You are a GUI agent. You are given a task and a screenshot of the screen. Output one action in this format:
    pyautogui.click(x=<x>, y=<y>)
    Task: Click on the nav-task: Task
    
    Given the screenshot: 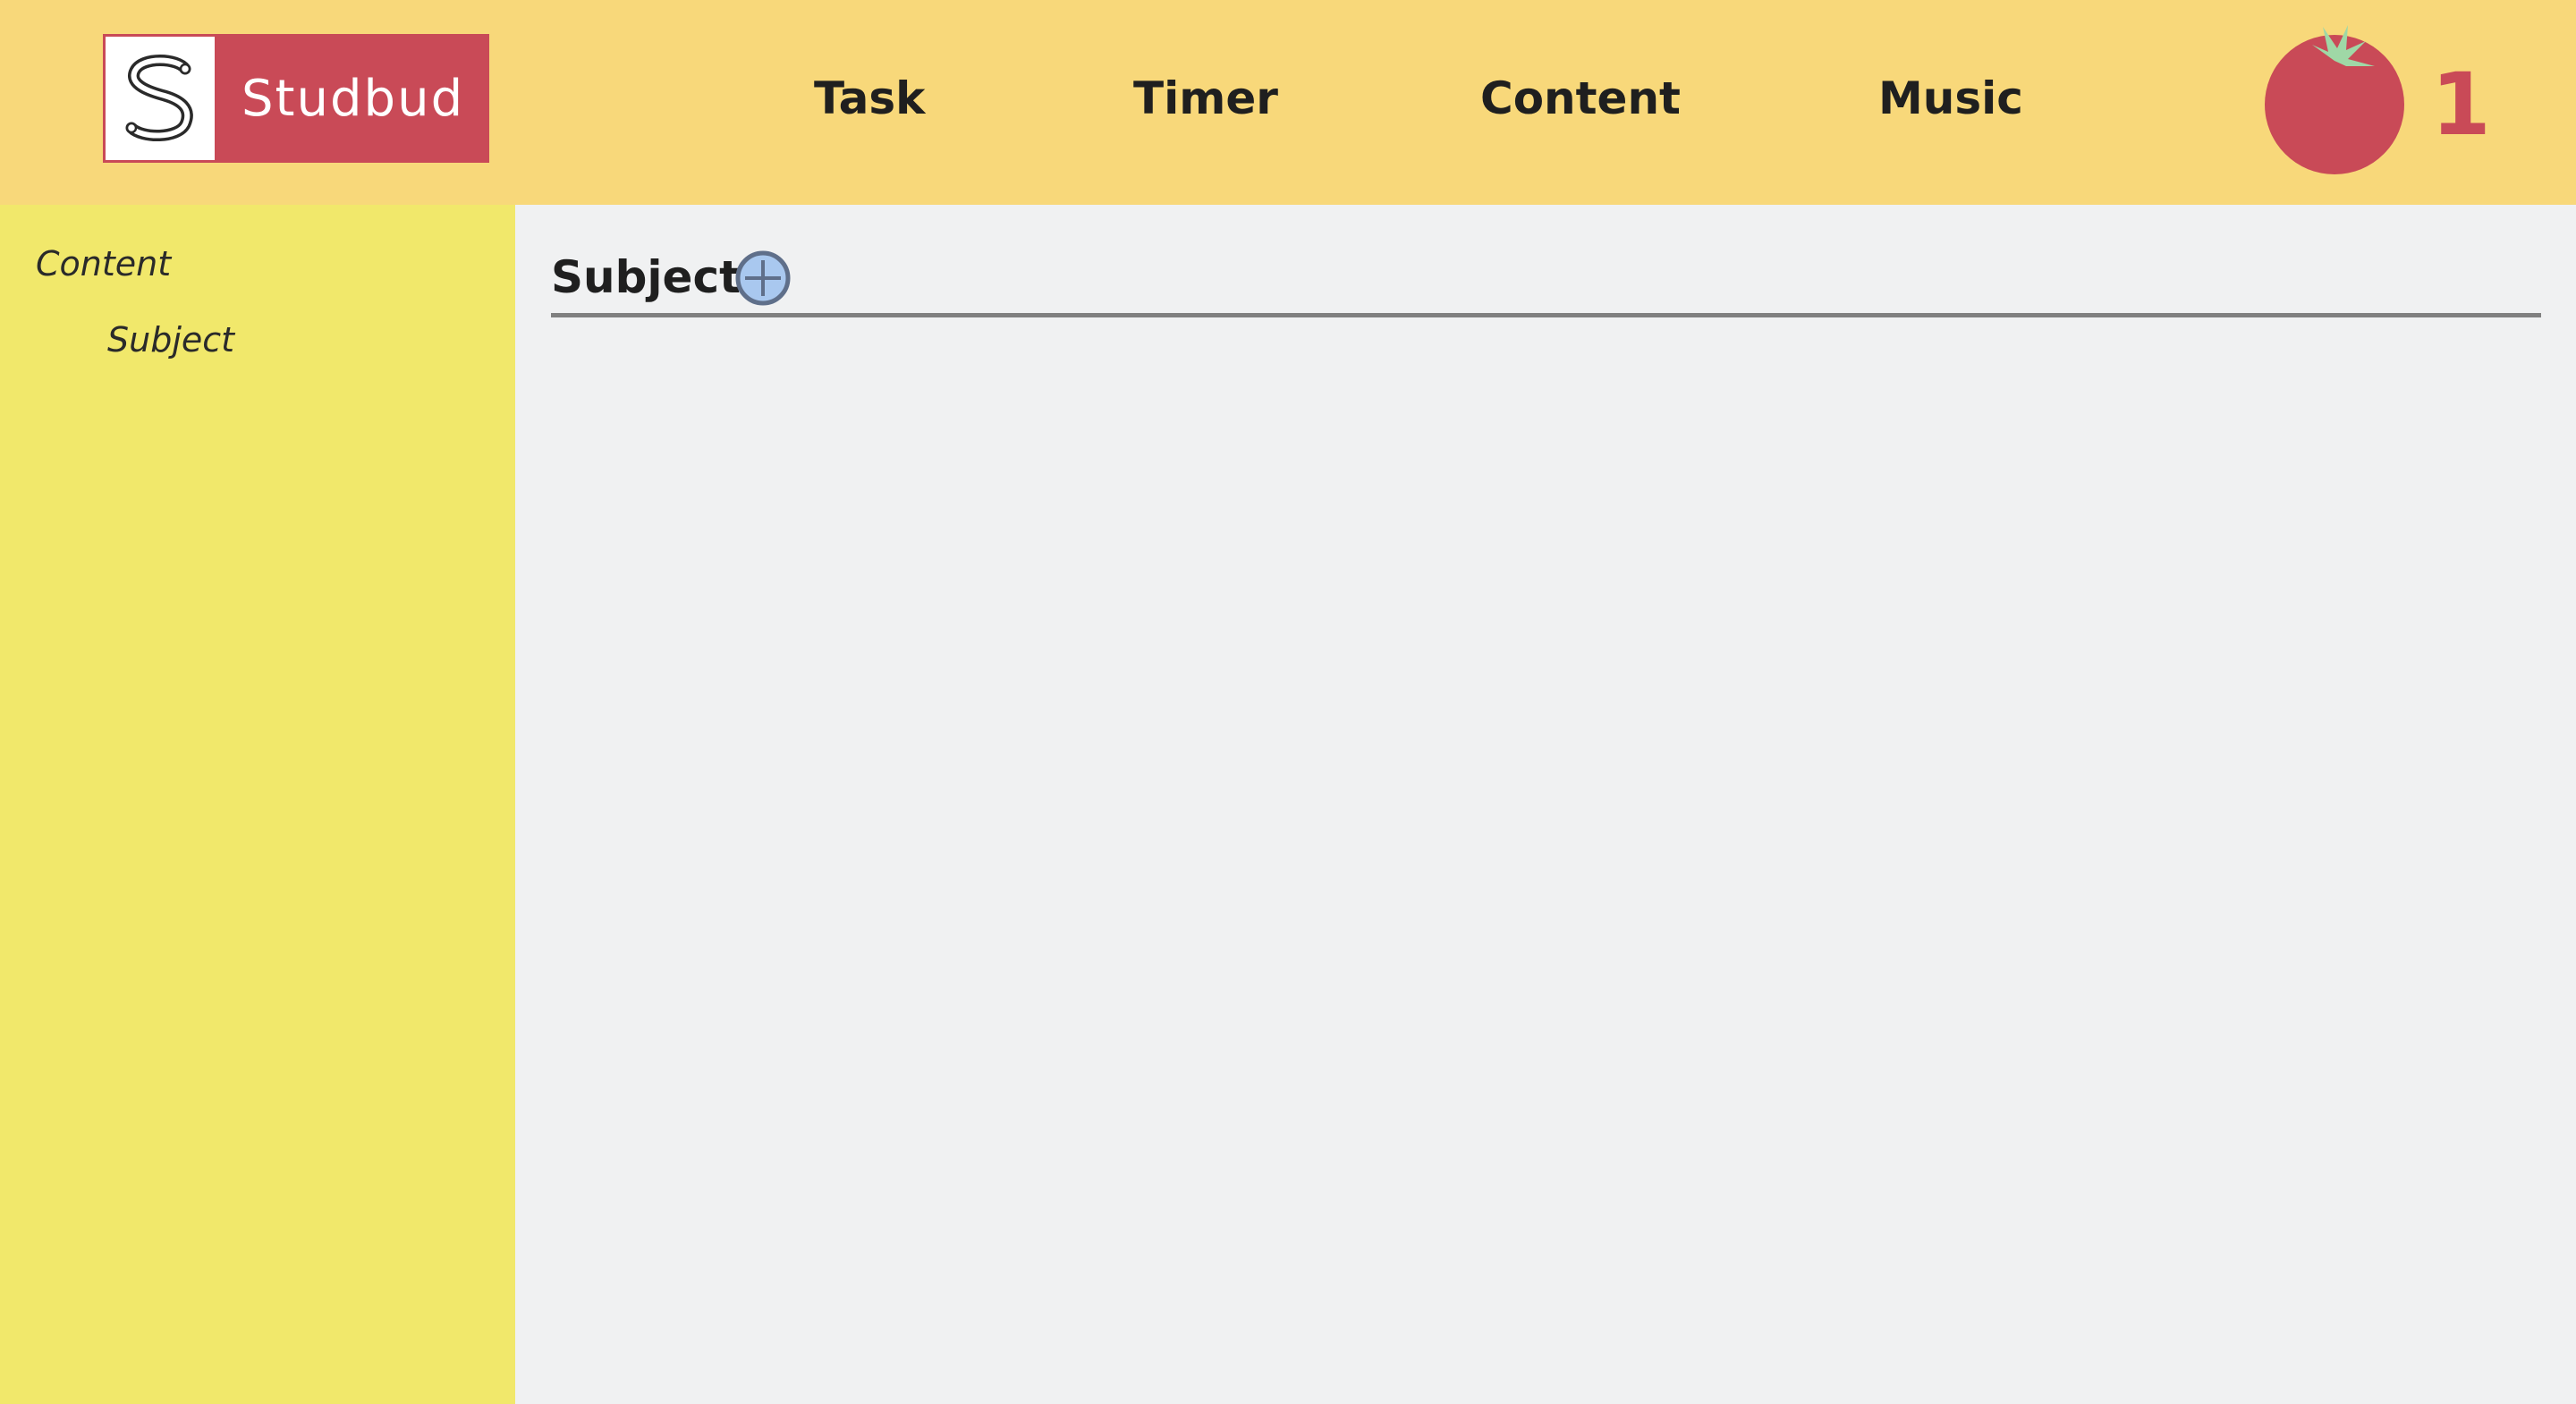 What is the action you would take?
    pyautogui.click(x=869, y=99)
    